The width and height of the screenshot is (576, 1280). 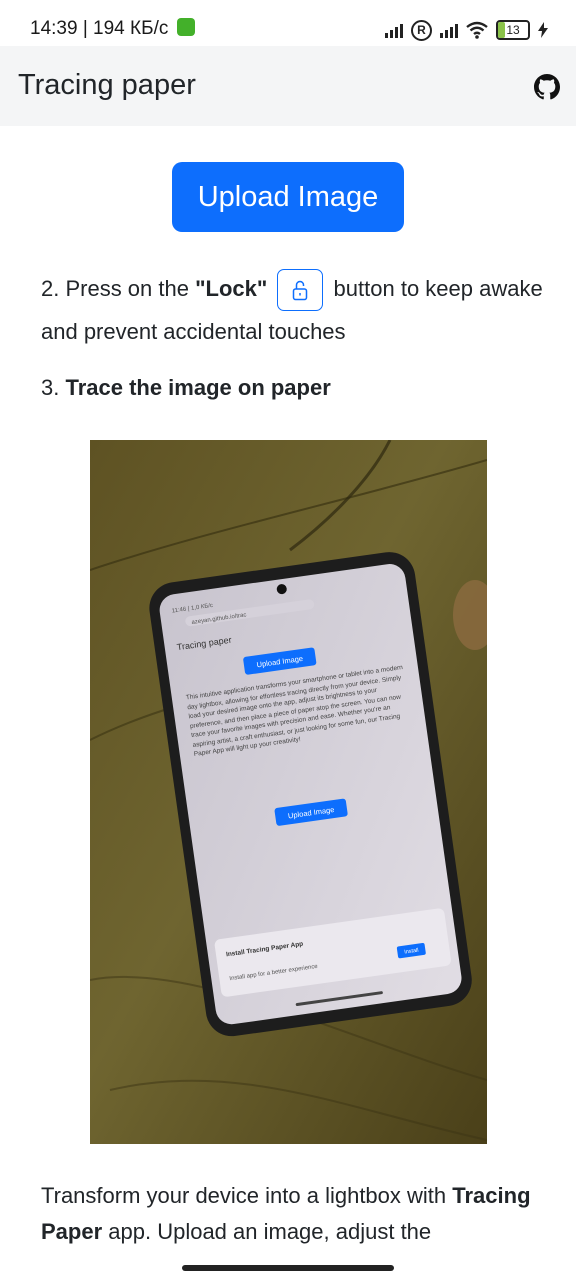 What do you see at coordinates (54, 28) in the screenshot?
I see `status-time: 14:39` at bounding box center [54, 28].